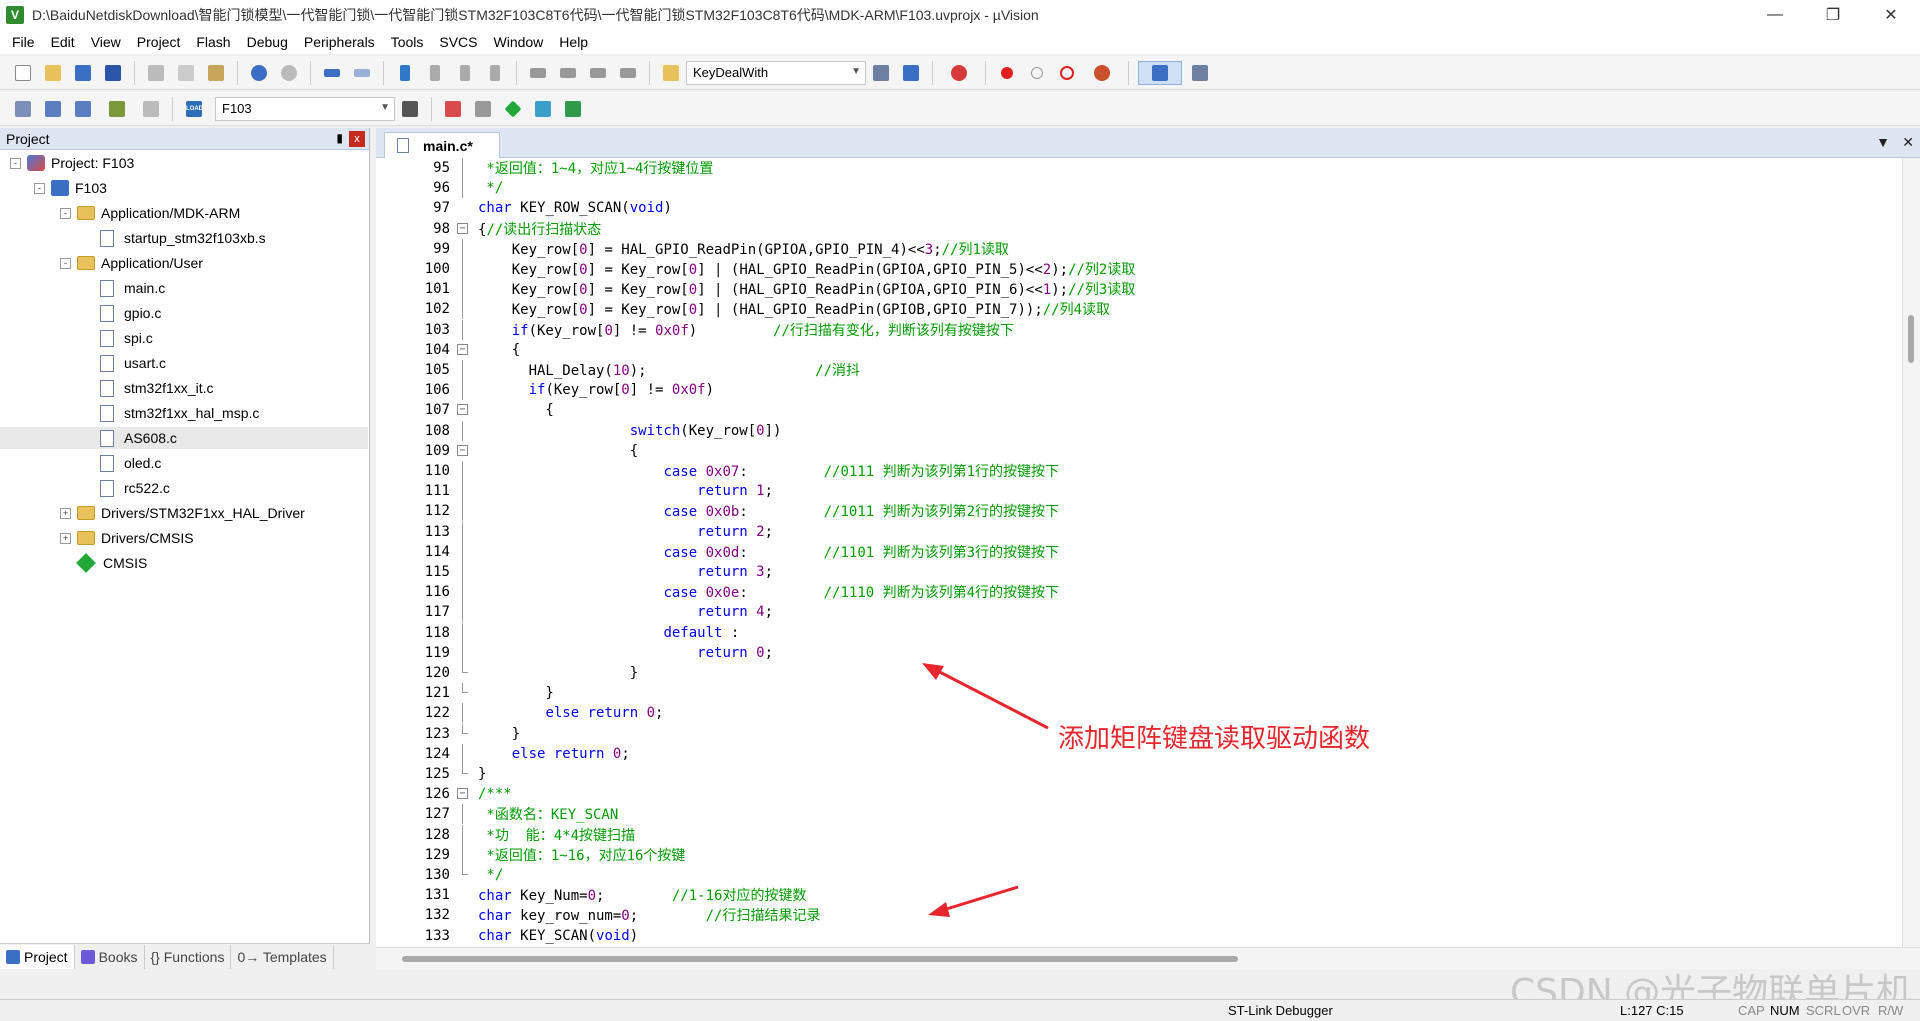 This screenshot has width=1920, height=1021. I want to click on undo-button, so click(259, 73).